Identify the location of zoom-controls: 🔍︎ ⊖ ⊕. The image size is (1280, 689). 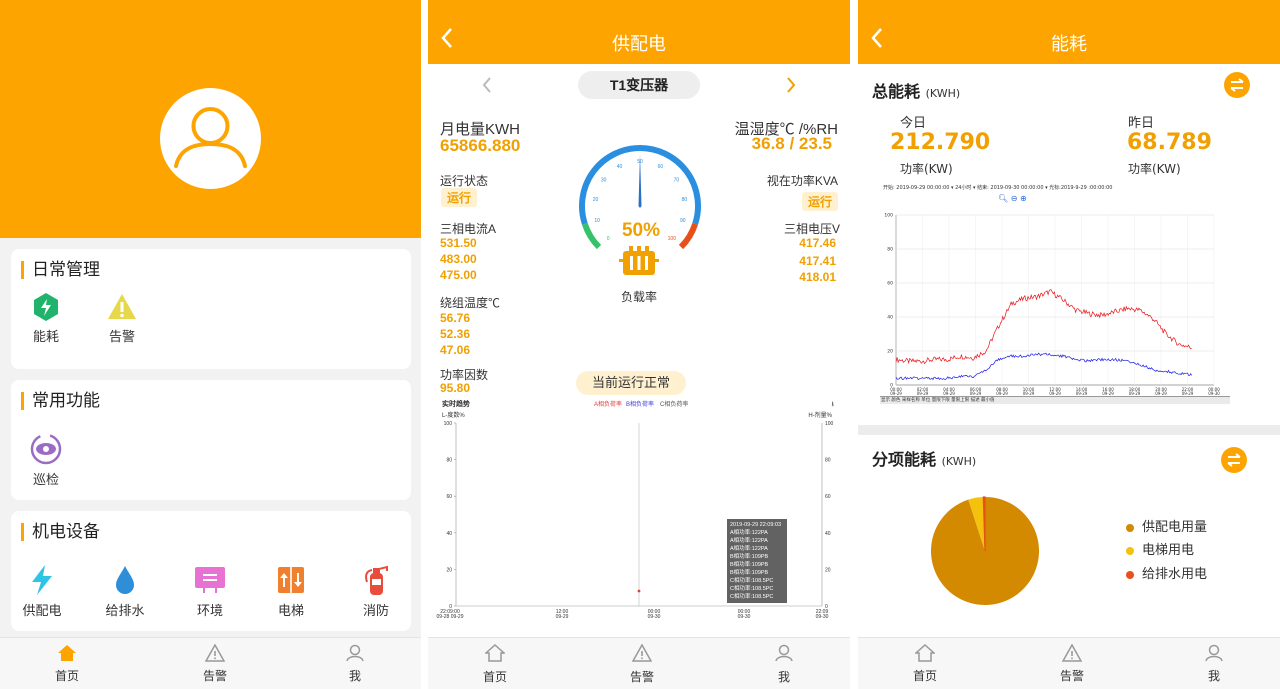
(1012, 198).